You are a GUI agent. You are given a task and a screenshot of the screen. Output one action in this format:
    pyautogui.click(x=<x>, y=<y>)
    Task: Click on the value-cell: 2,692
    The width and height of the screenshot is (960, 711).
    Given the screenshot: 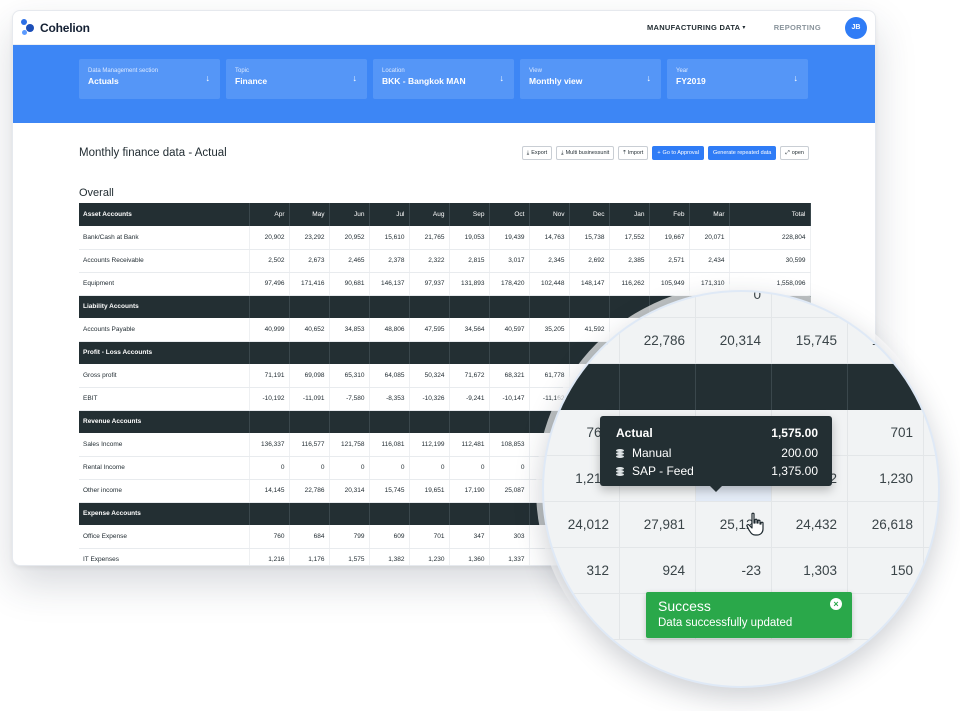 What is the action you would take?
    pyautogui.click(x=589, y=261)
    